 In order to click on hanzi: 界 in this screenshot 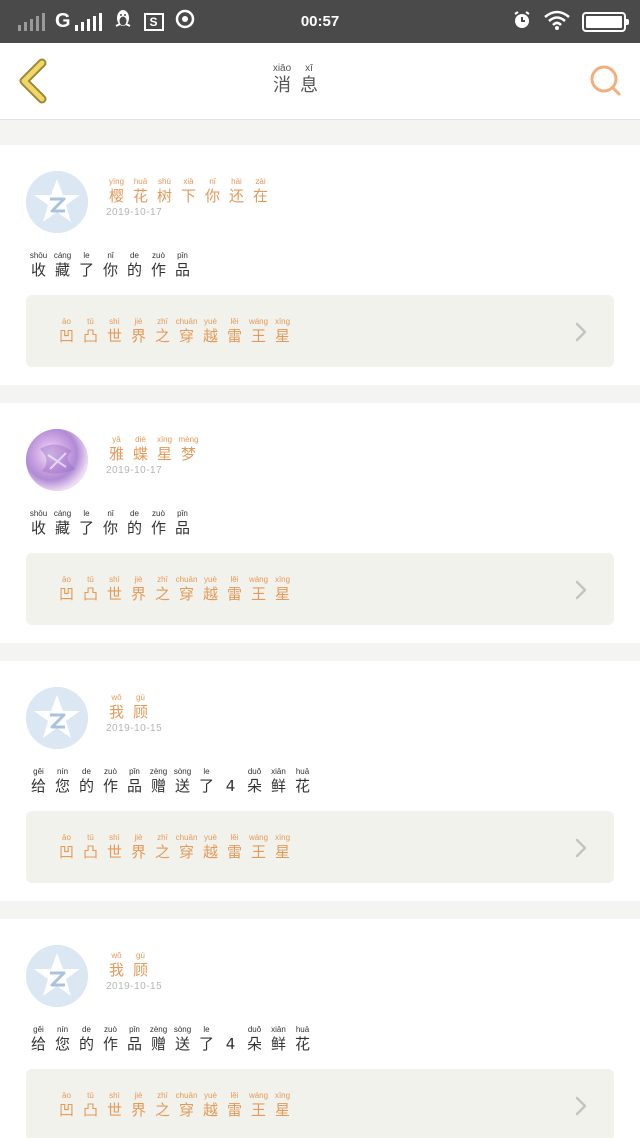, I will do `click(138, 336)`.